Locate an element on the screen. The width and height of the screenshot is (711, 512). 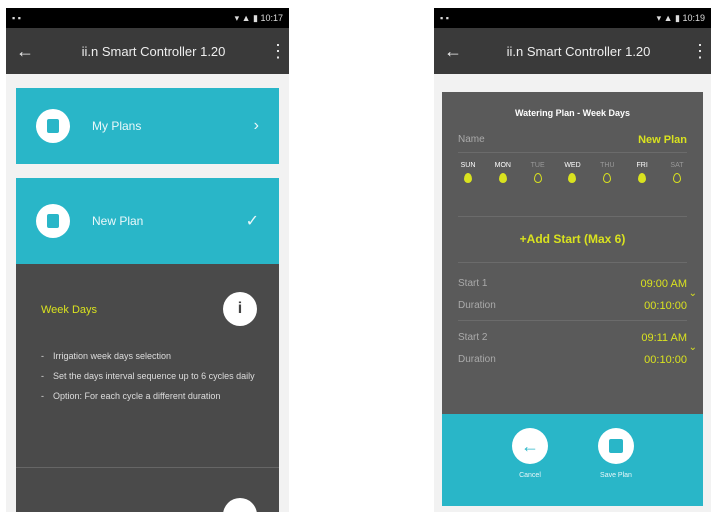
duration1-row: Duration 00:10:00 is located at coordinates (572, 306).